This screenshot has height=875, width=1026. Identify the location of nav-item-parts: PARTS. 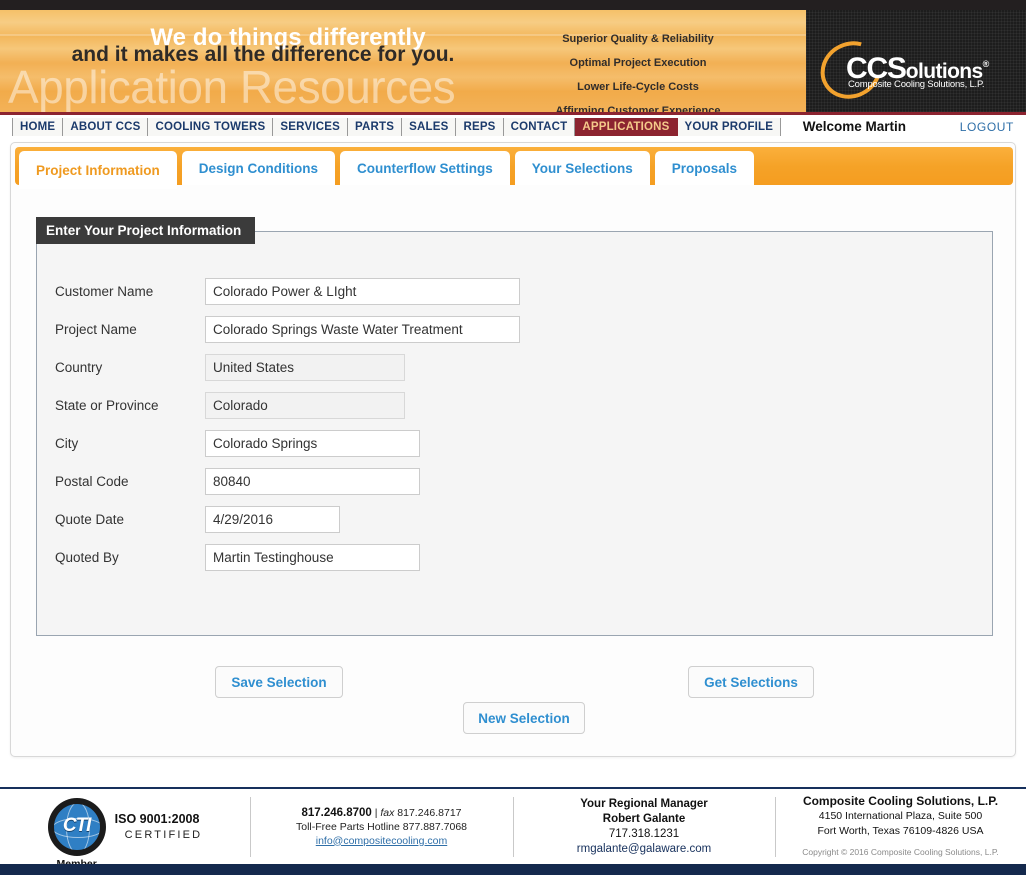
(375, 127).